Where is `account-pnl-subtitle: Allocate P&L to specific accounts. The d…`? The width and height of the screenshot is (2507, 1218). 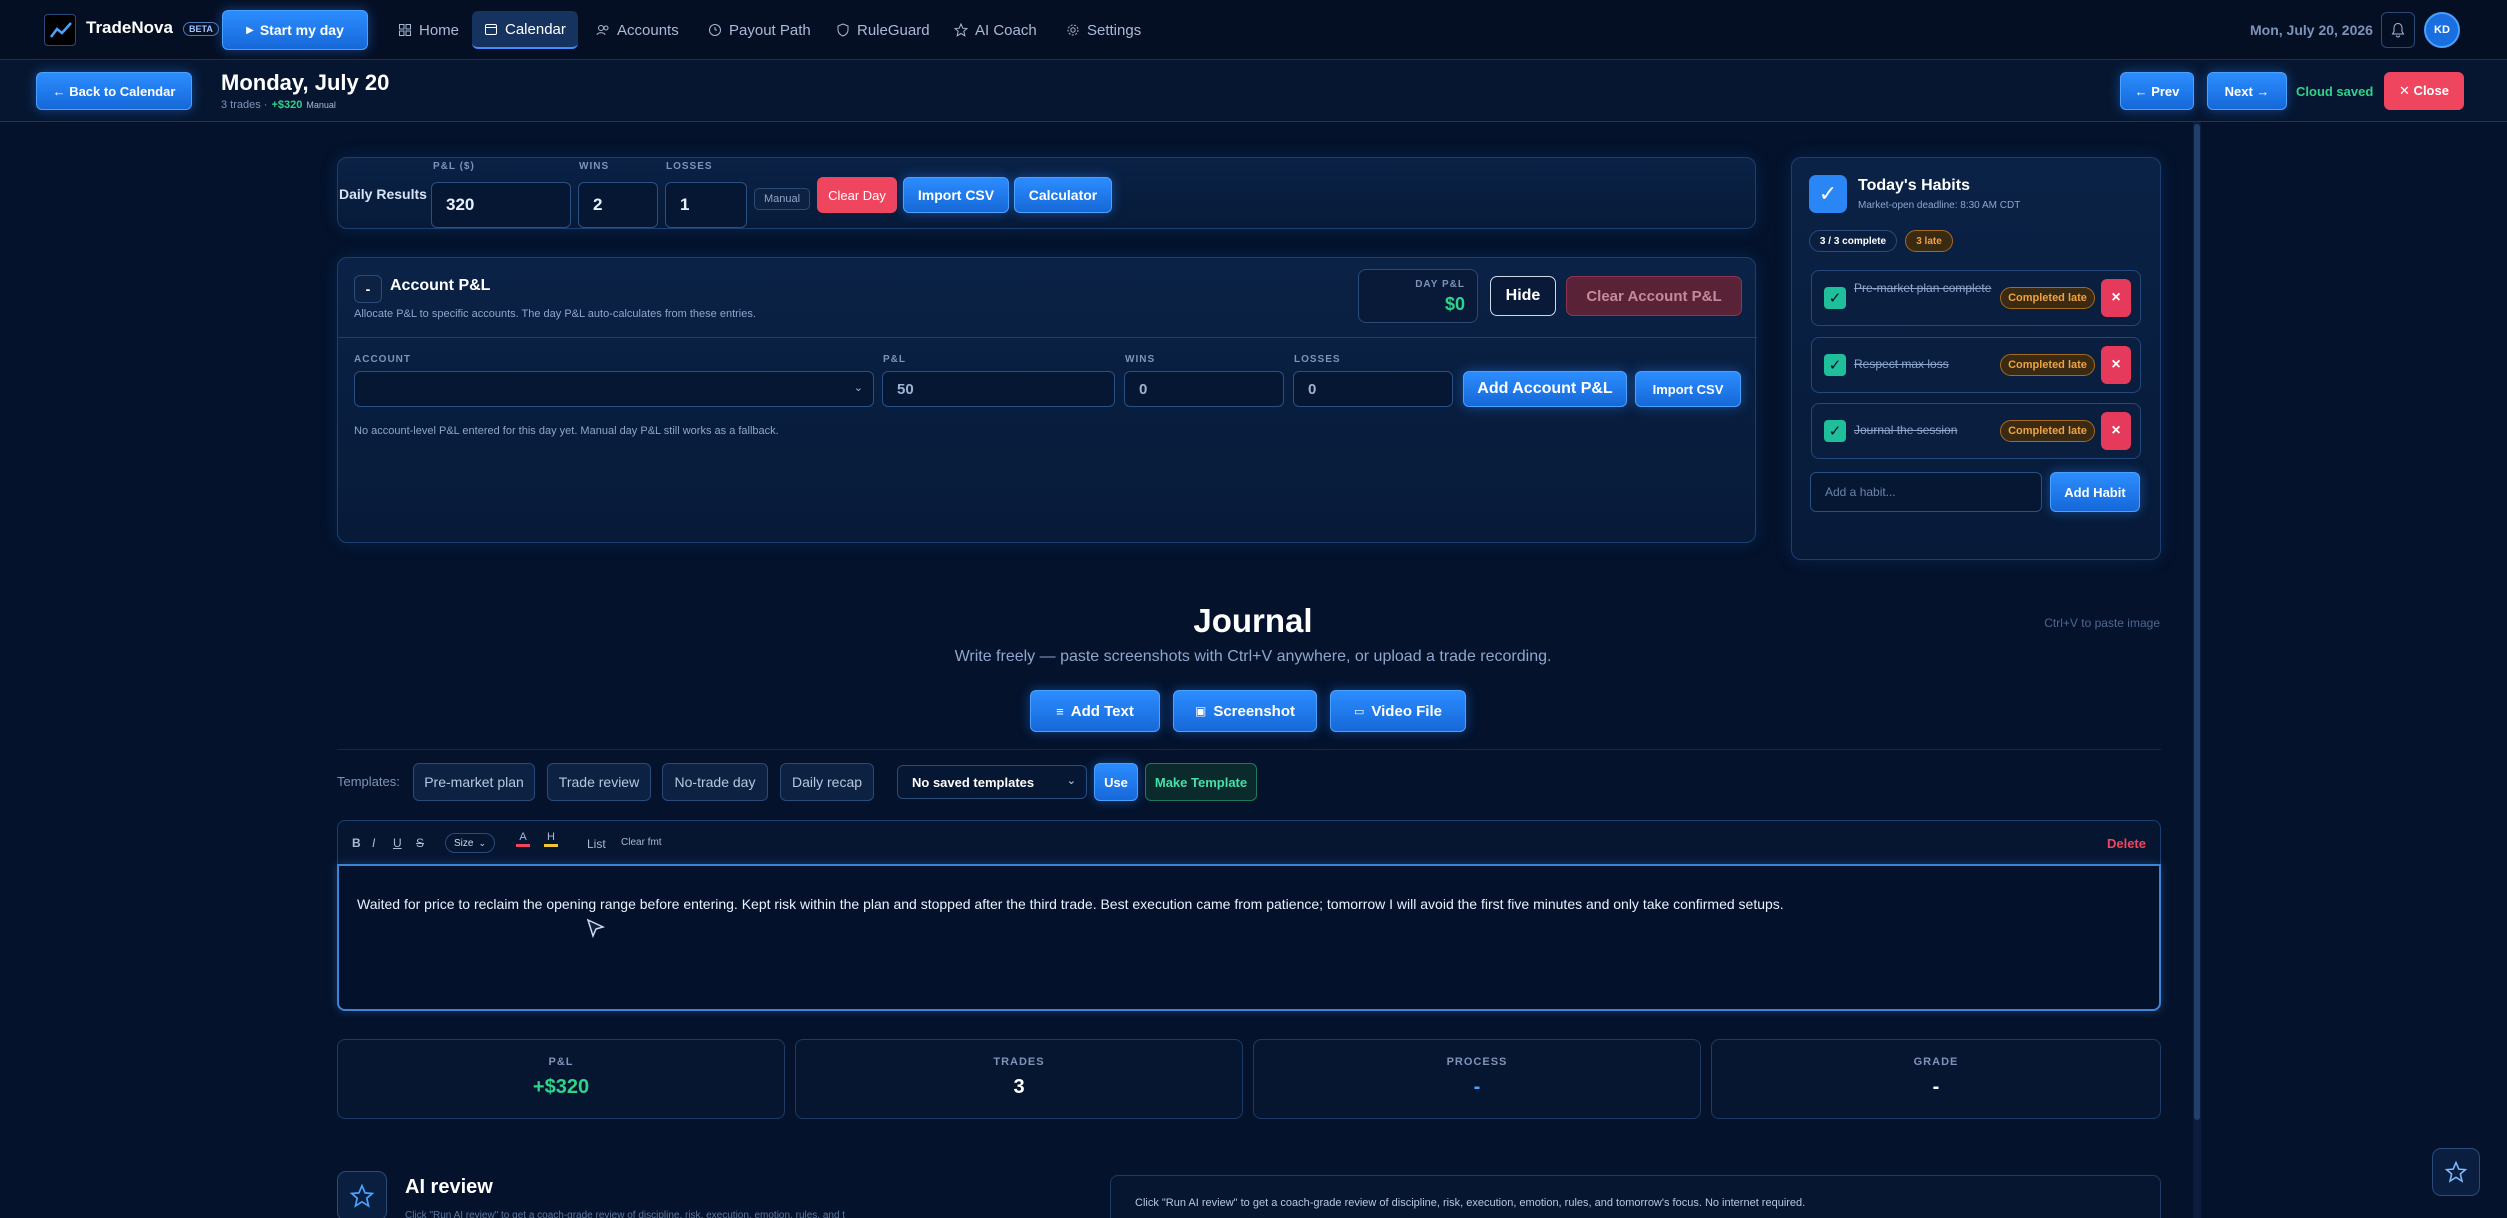
account-pnl-subtitle: Allocate P&L to specific accounts. The d… is located at coordinates (555, 314).